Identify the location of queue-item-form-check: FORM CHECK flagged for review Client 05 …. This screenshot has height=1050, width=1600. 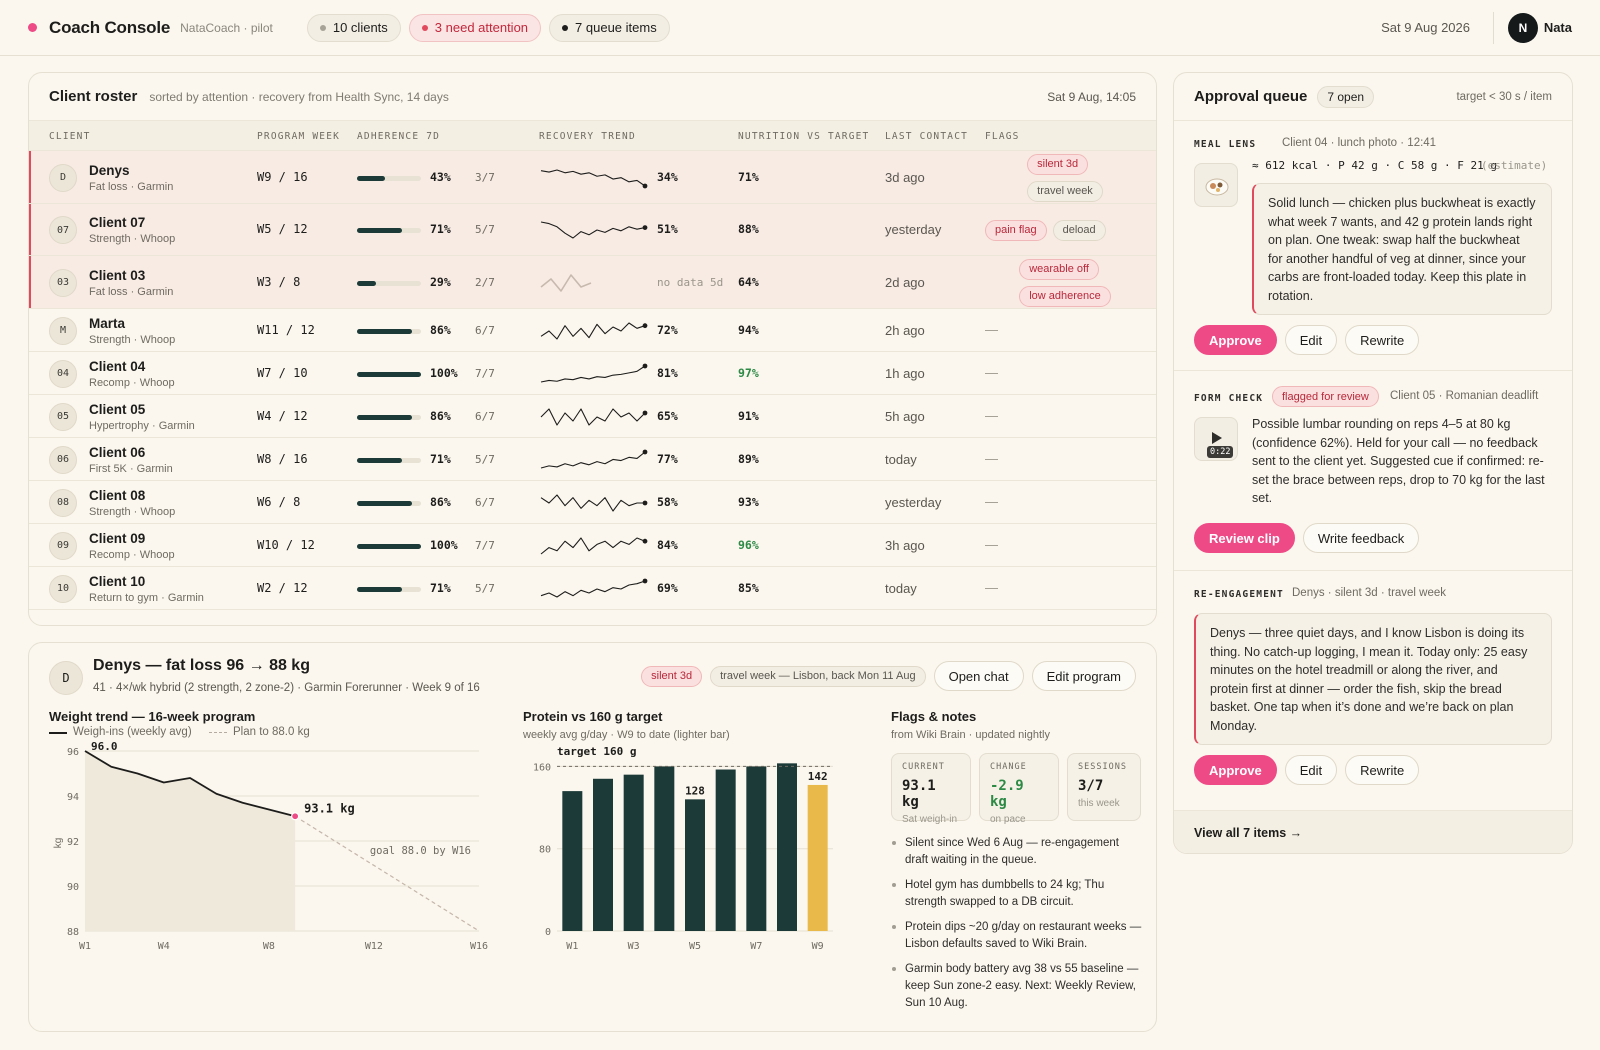
(1373, 471).